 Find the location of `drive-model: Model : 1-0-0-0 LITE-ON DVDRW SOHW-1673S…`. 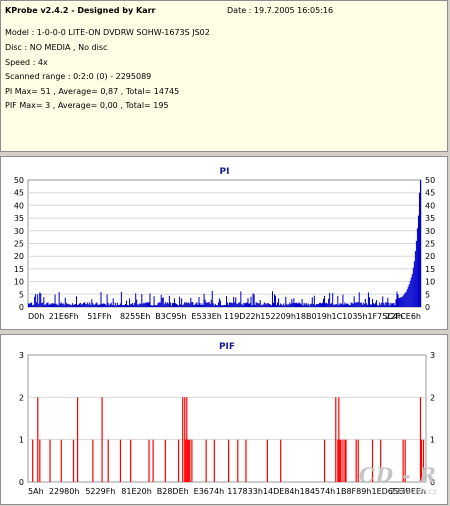

drive-model: Model : 1-0-0-0 LITE-ON DVDRW SOHW-1673S… is located at coordinates (107, 32).